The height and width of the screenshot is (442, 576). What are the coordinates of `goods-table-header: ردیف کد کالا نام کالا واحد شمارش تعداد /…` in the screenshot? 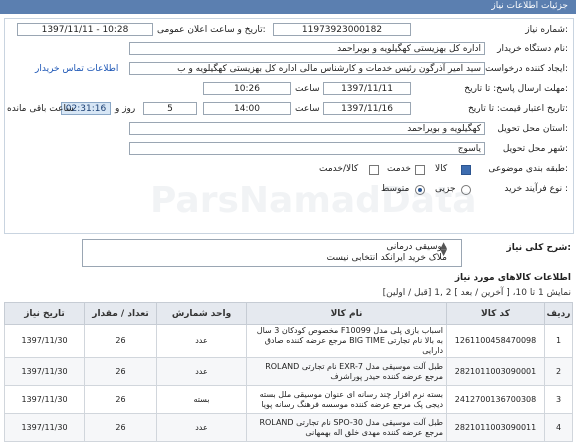 It's located at (288, 313).